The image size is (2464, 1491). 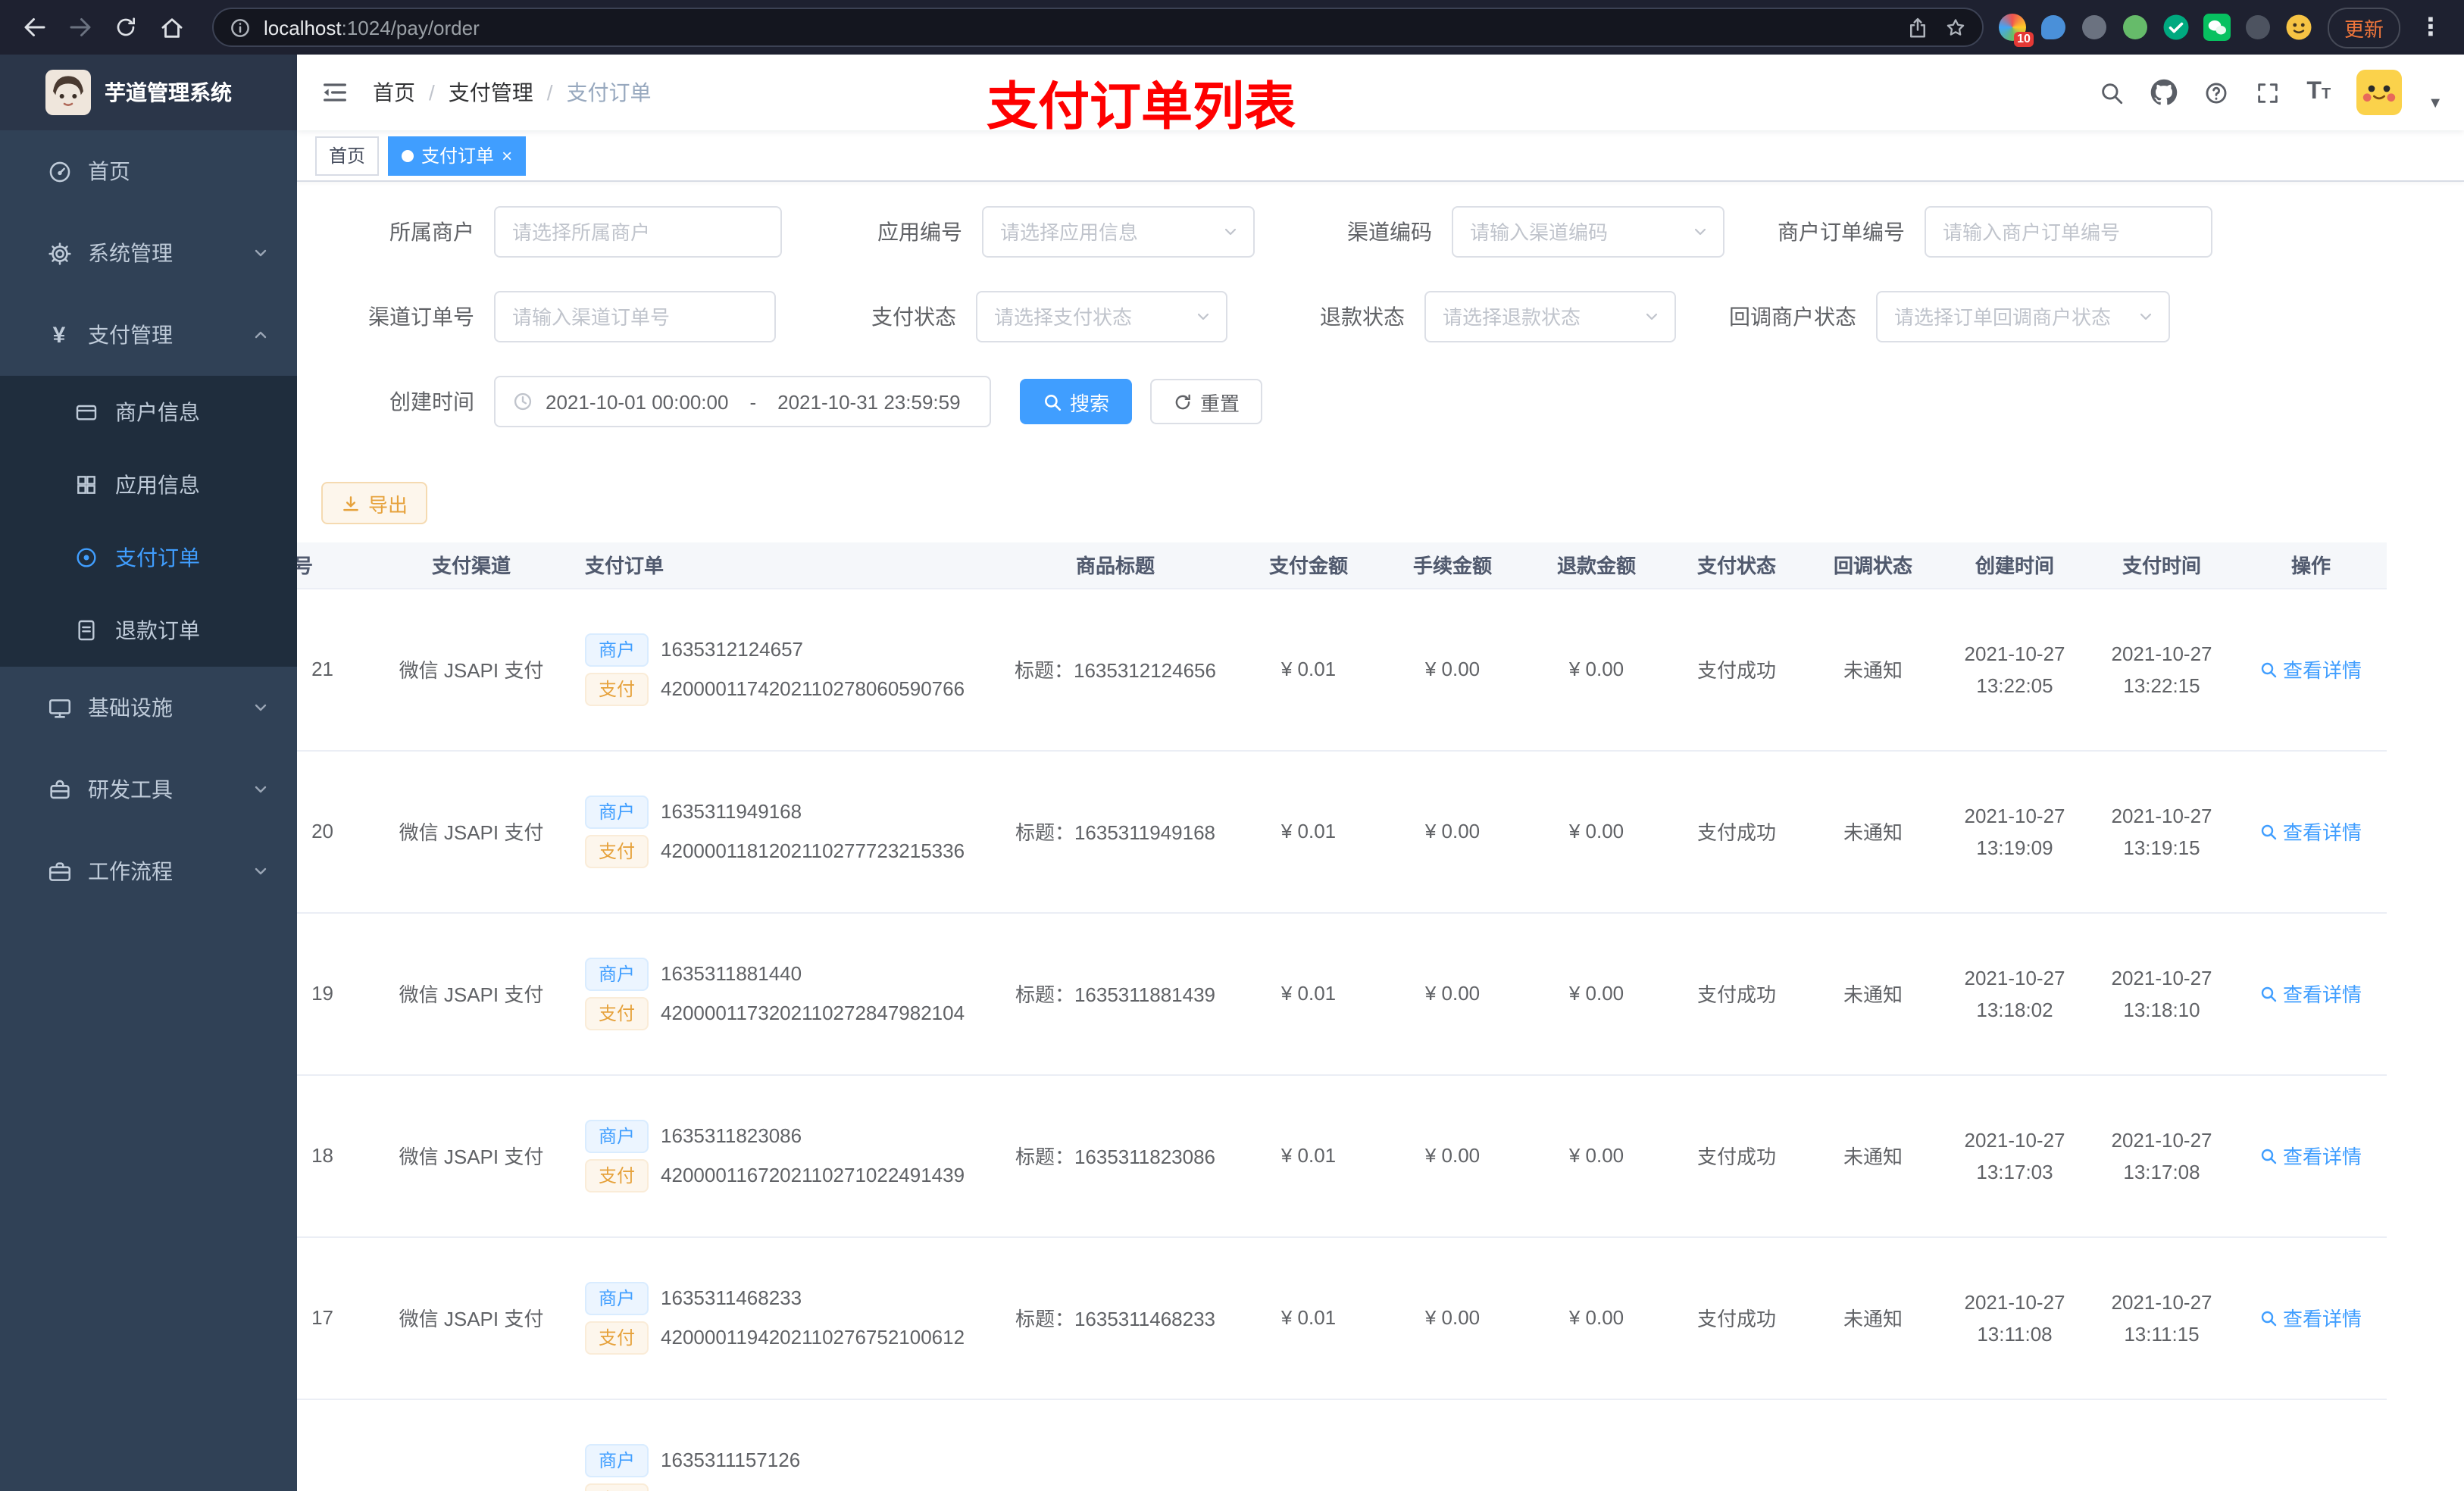 What do you see at coordinates (1076, 401) in the screenshot?
I see `search-button: 搜索` at bounding box center [1076, 401].